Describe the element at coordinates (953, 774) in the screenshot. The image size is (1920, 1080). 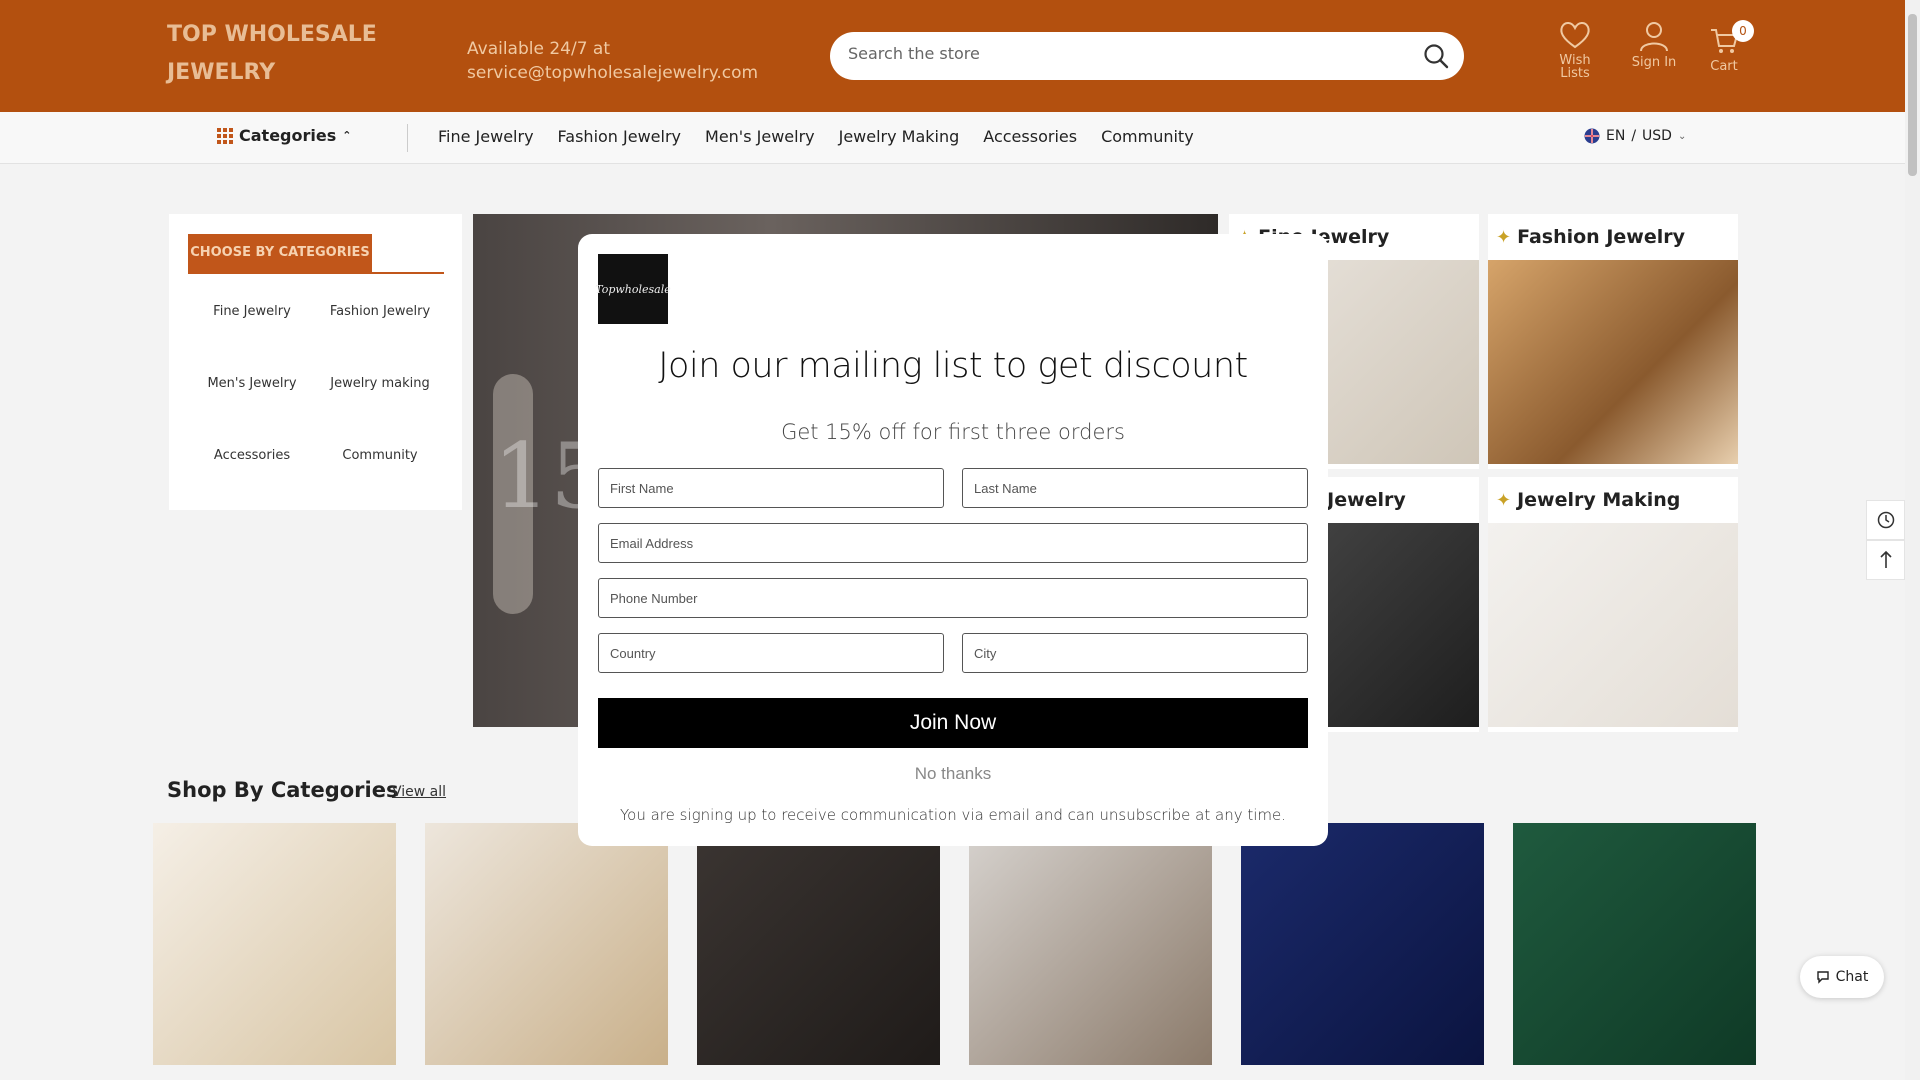
I see `no-thanks-link: No thanks` at that location.